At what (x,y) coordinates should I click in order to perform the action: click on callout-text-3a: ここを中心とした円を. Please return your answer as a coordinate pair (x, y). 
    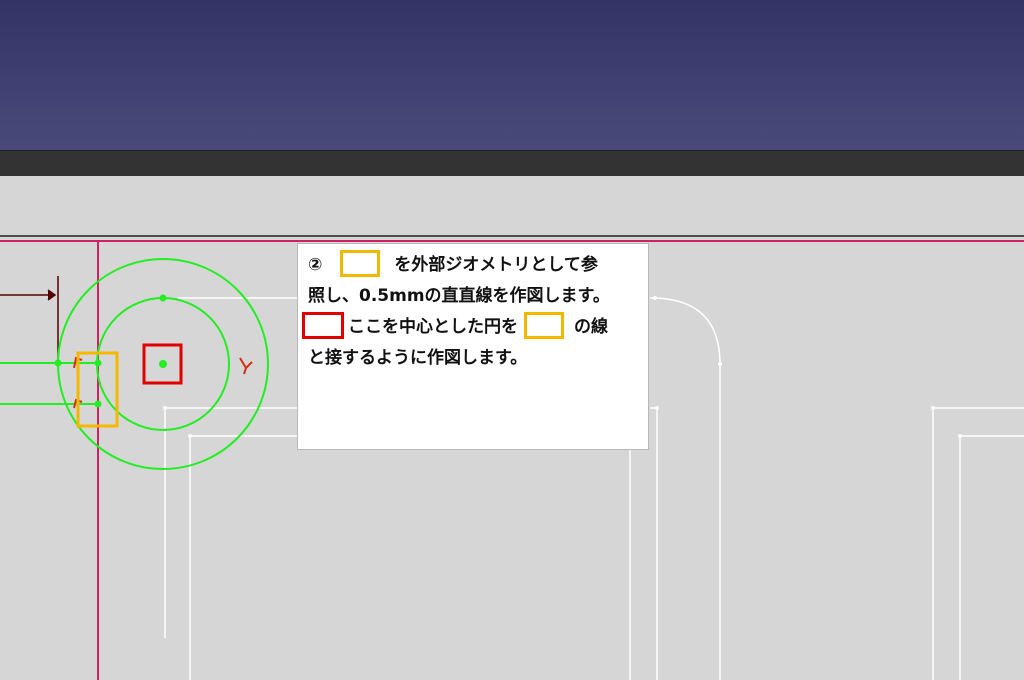
    Looking at the image, I should click on (433, 327).